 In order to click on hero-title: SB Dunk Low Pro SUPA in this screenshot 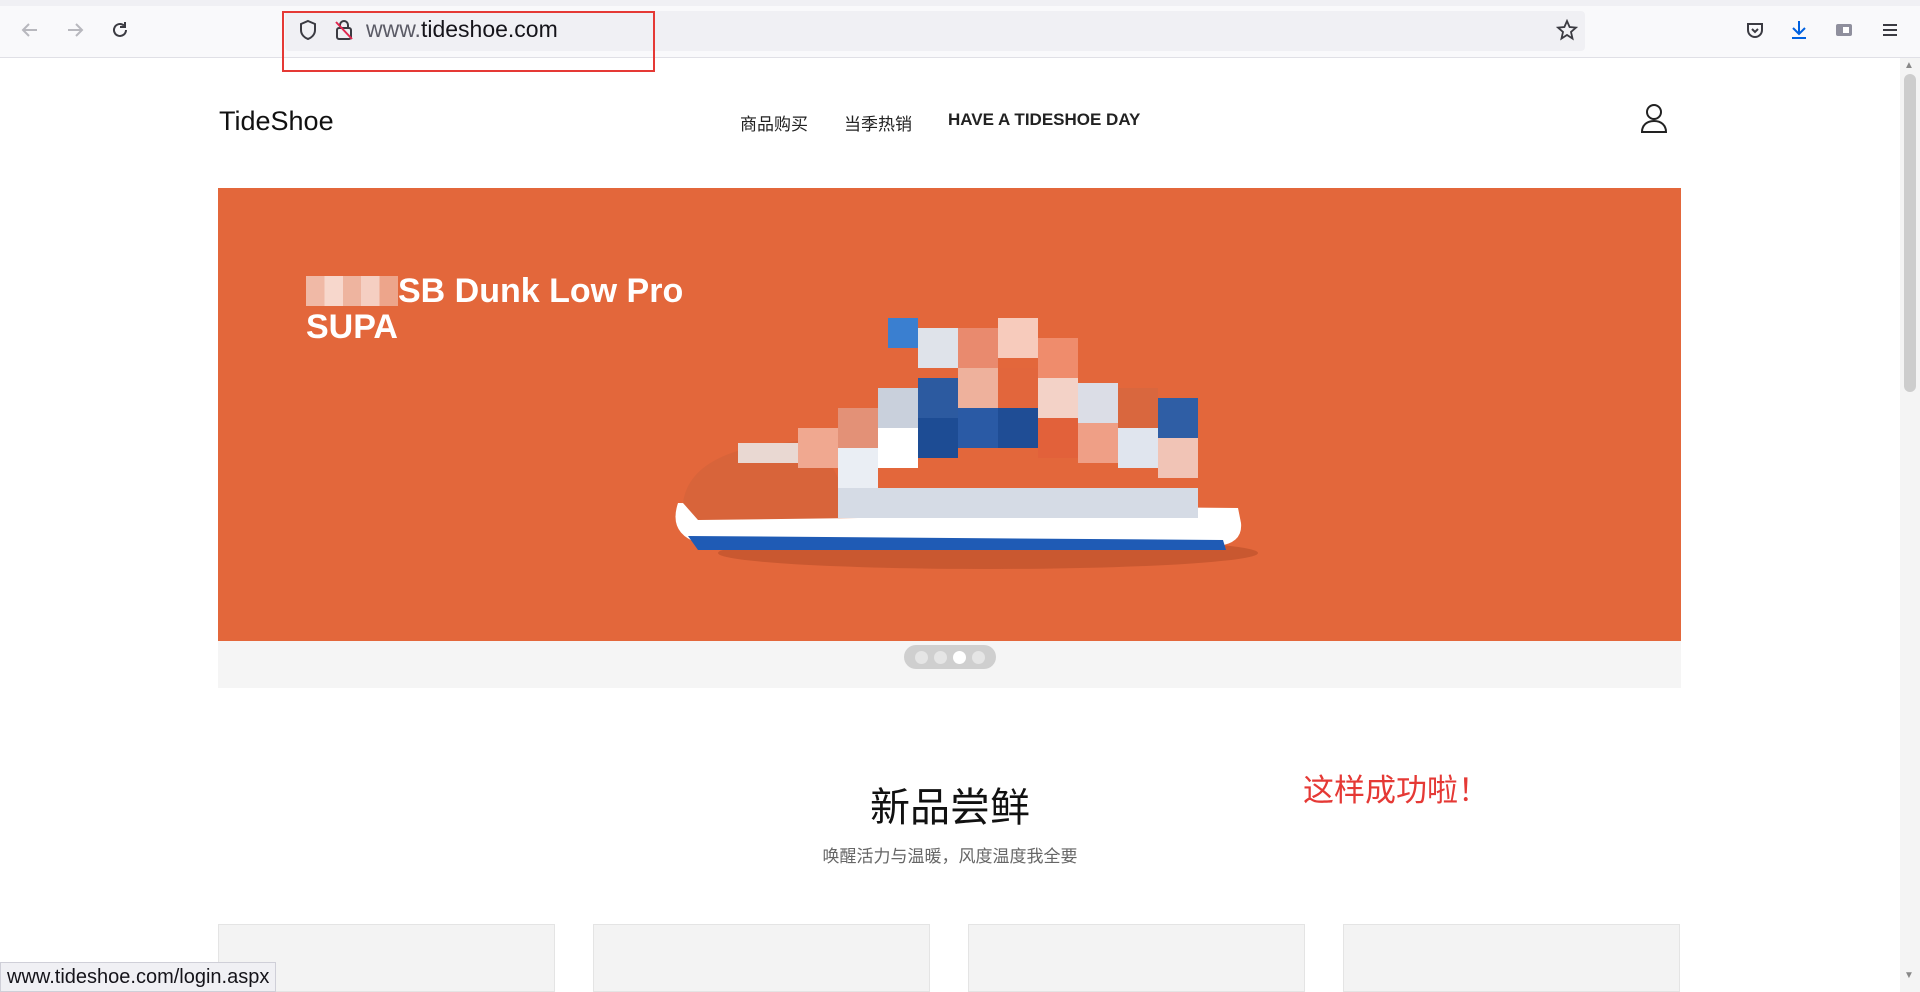, I will do `click(494, 309)`.